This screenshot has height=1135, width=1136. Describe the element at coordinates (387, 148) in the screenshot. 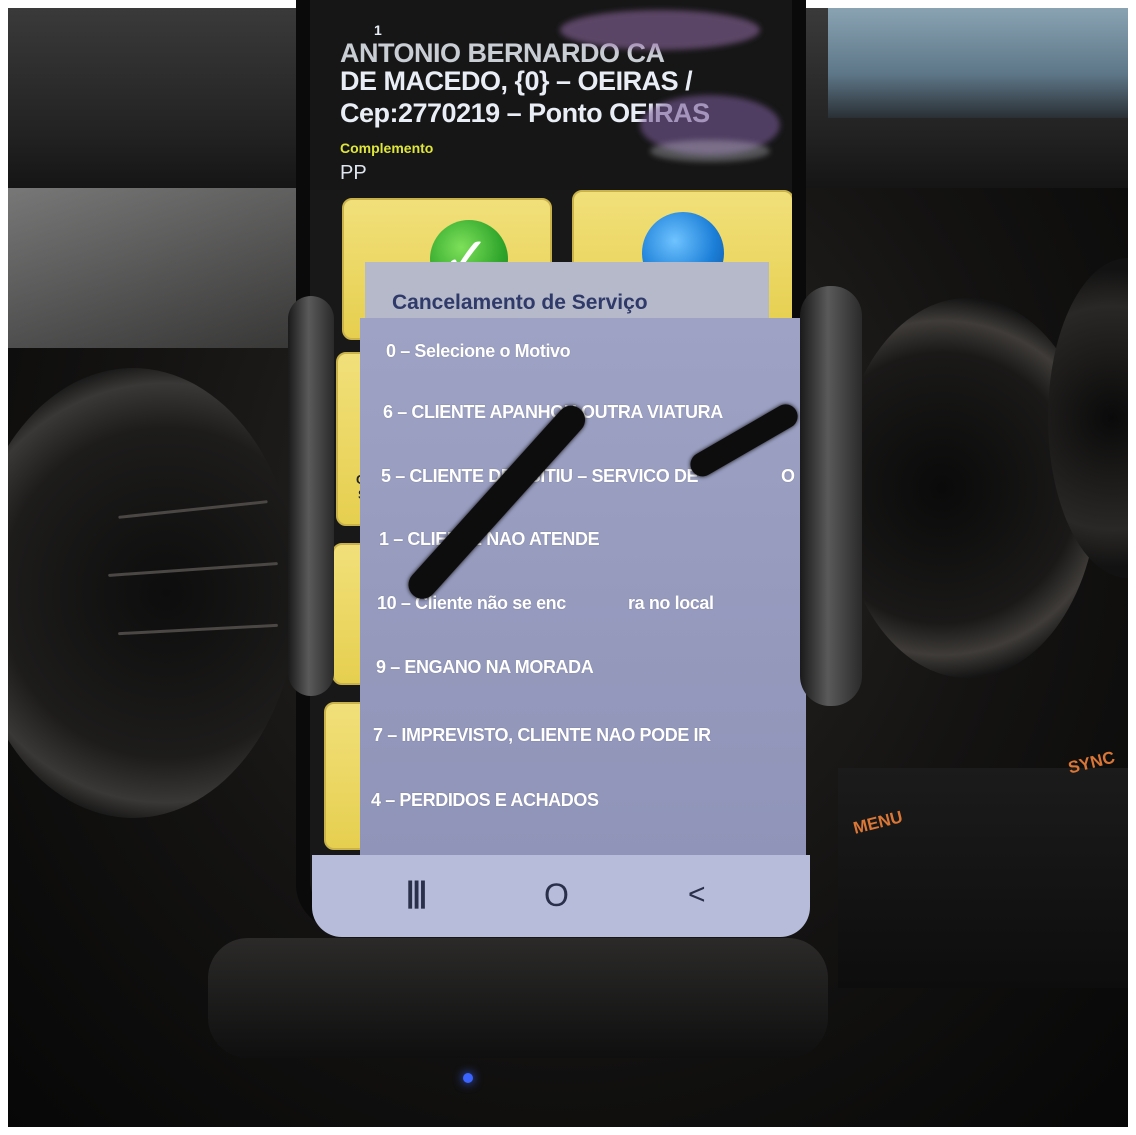

I see `complemento-label: Complemento` at that location.